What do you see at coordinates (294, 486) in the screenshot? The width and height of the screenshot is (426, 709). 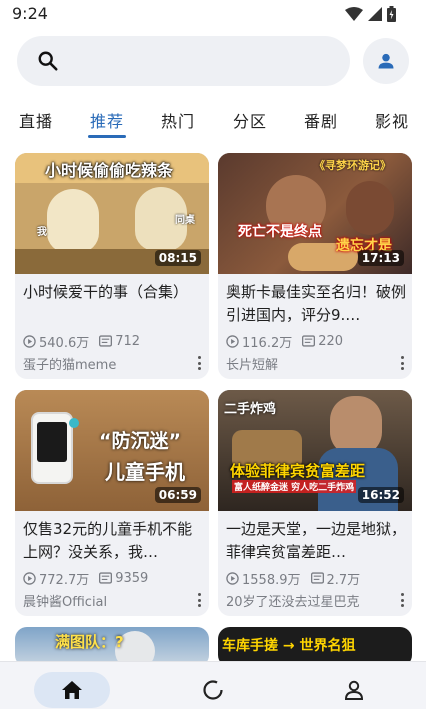 I see `thumbnail-subcaption: 富人纸醉金迷 穷人吃二手炸鸡` at bounding box center [294, 486].